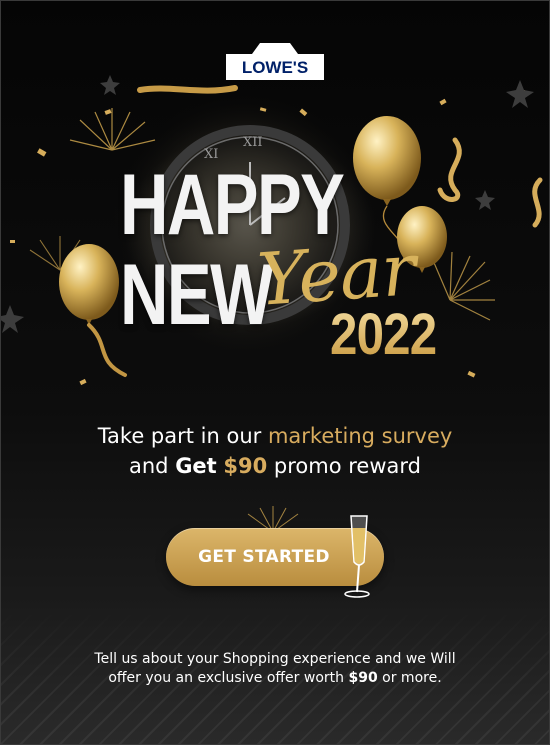 The height and width of the screenshot is (745, 550). Describe the element at coordinates (228, 678) in the screenshot. I see `footer-line2-prefix: offer you an exclusive offer worth` at that location.